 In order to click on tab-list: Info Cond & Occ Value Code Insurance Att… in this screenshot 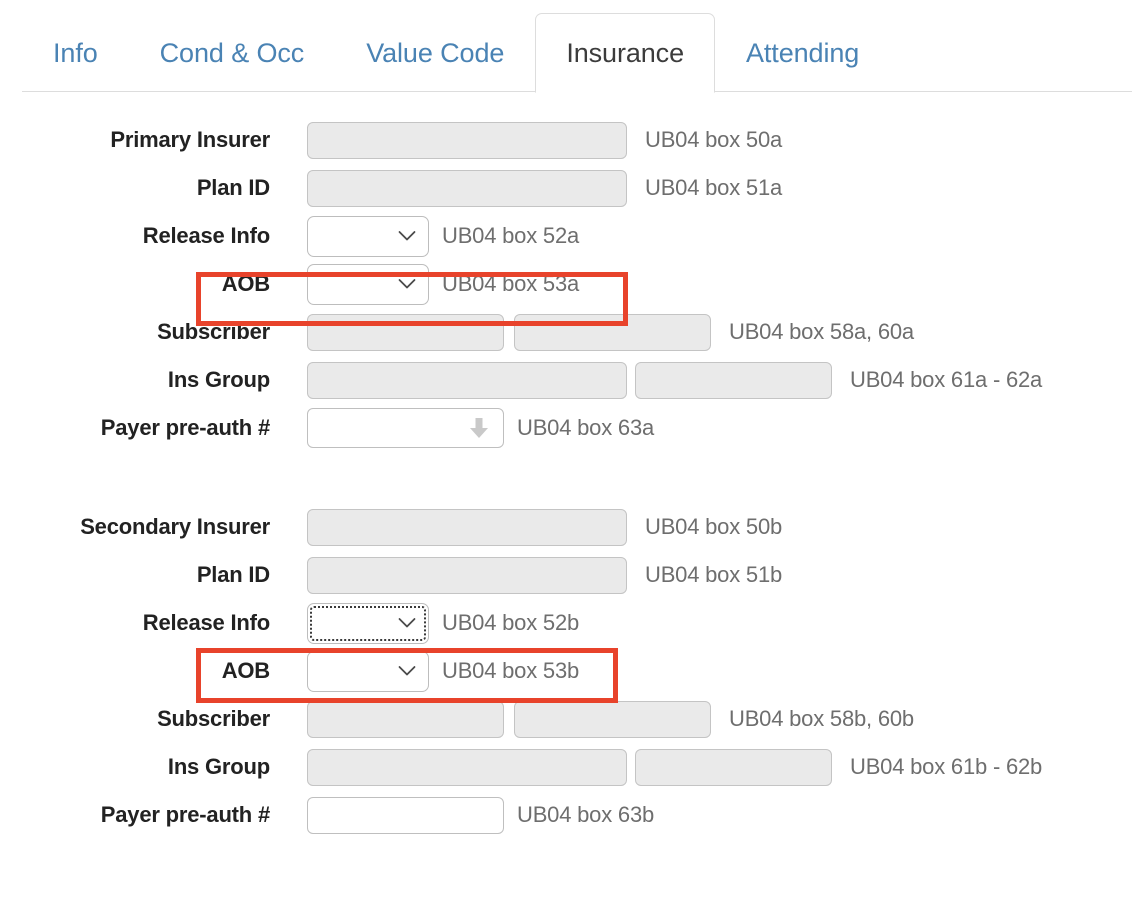, I will do `click(577, 46)`.